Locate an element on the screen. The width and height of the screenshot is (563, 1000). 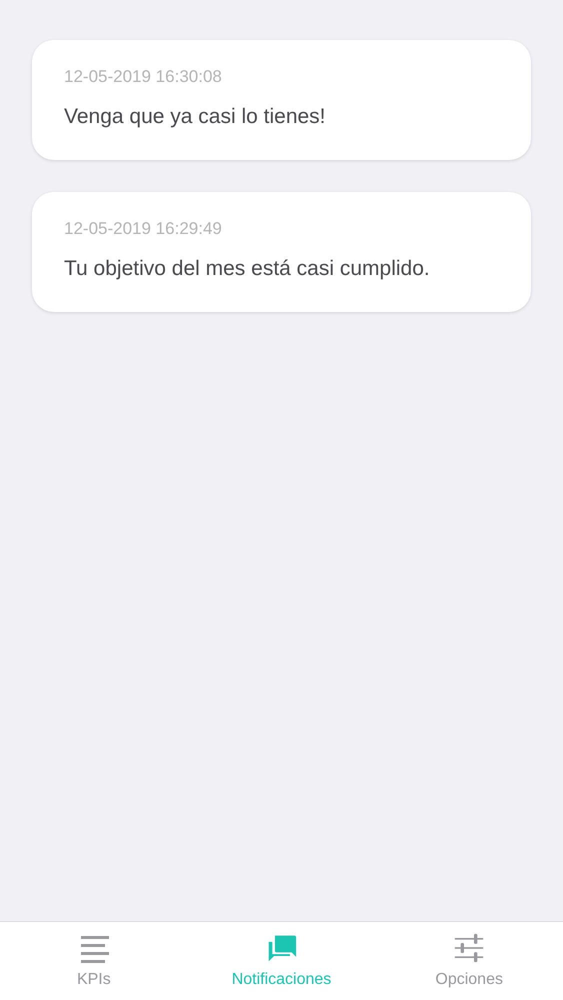
tab: KPIs is located at coordinates (94, 961).